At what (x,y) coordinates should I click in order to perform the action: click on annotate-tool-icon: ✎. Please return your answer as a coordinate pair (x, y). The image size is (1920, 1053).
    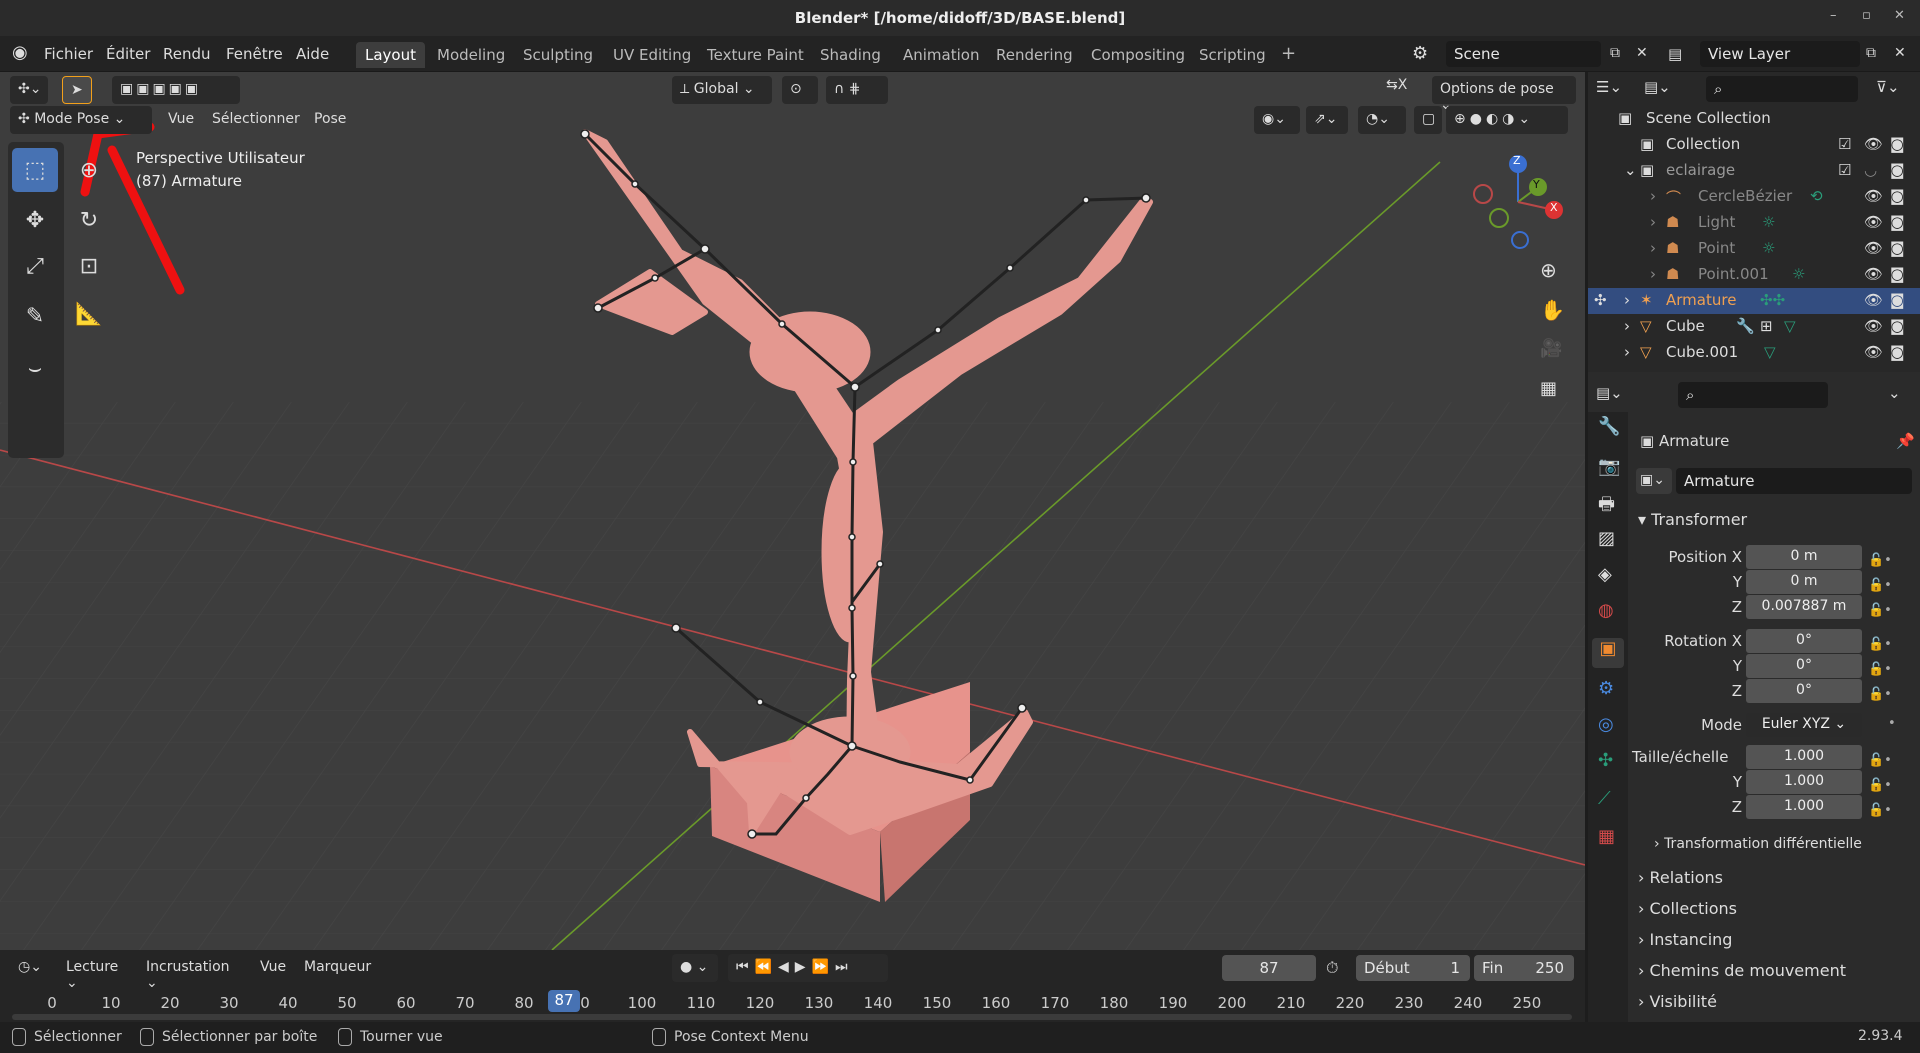
    Looking at the image, I should click on (35, 316).